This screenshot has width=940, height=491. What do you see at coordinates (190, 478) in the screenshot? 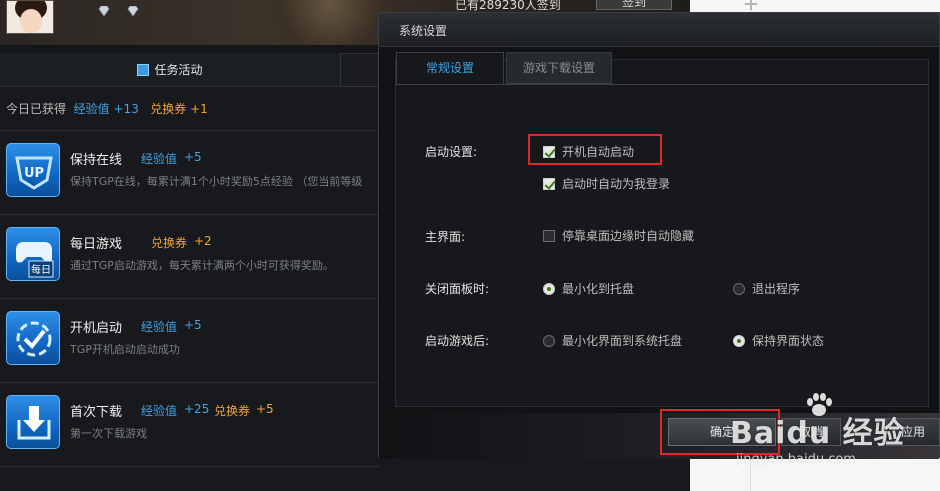
I see `list-bottom-divider` at bounding box center [190, 478].